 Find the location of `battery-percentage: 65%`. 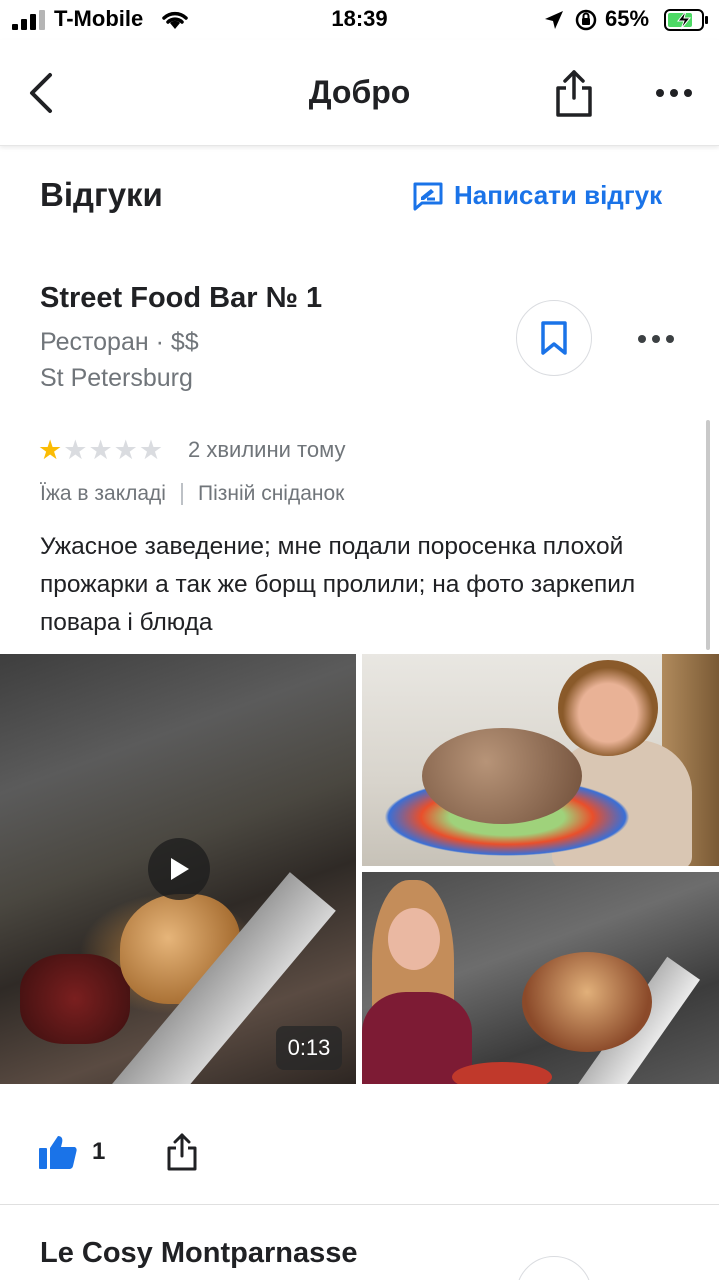

battery-percentage: 65% is located at coordinates (627, 18).